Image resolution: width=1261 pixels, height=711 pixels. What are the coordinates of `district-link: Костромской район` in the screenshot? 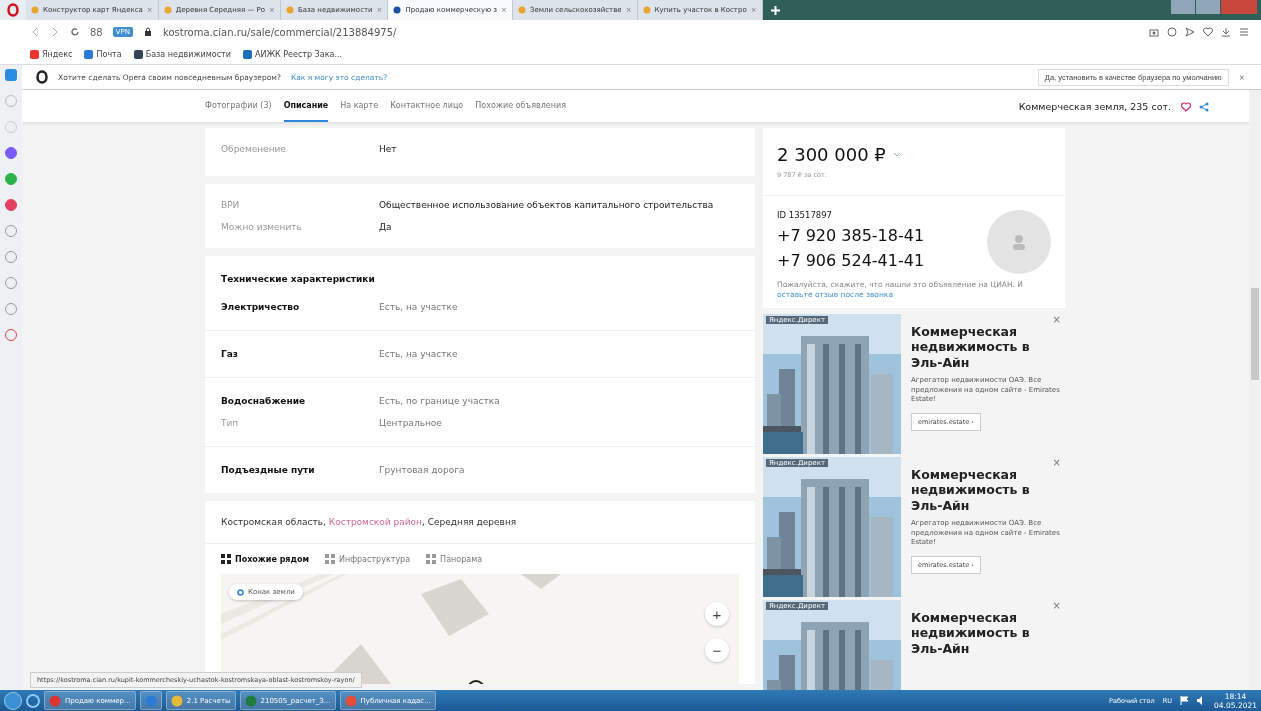 It's located at (375, 522).